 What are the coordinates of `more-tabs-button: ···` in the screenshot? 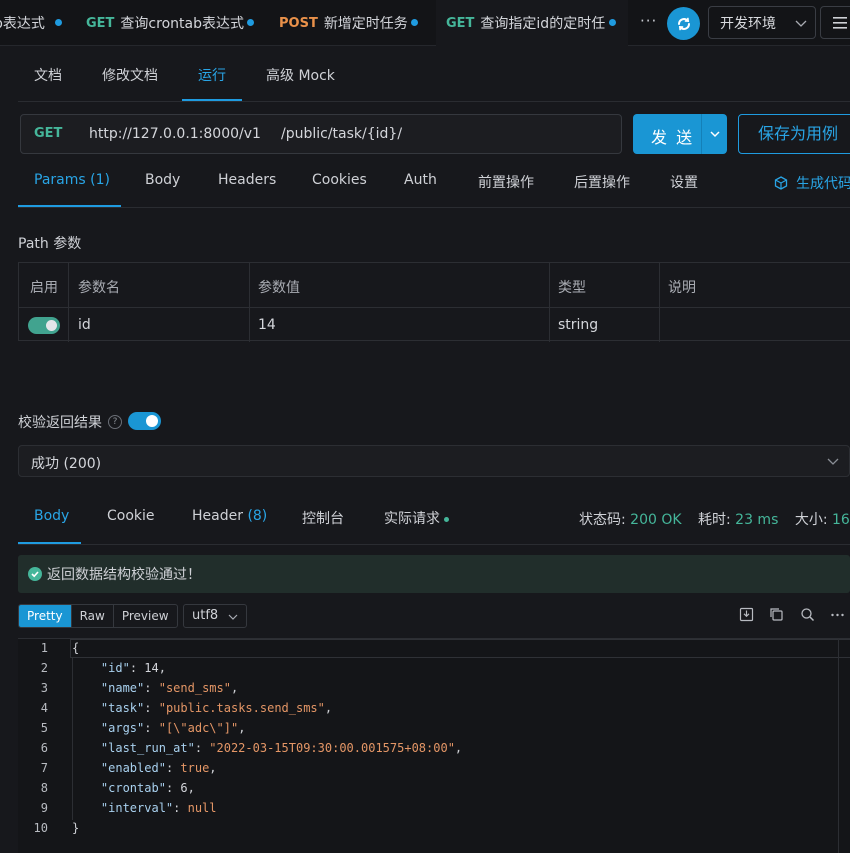 It's located at (648, 21).